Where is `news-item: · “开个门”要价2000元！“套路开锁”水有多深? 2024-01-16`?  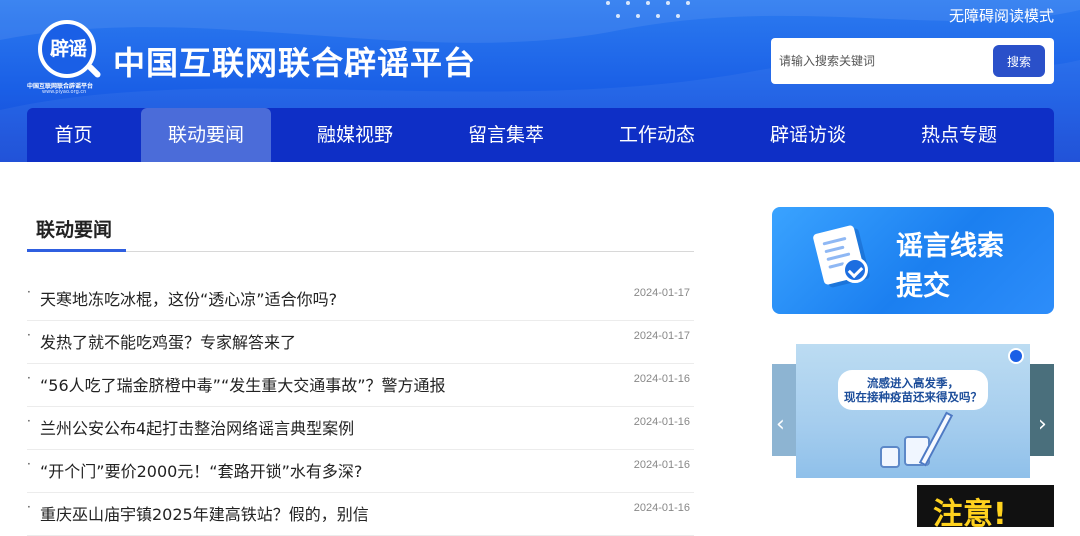 news-item: · “开个门”要价2000元！“套路开锁”水有多深? 2024-01-16 is located at coordinates (360, 471).